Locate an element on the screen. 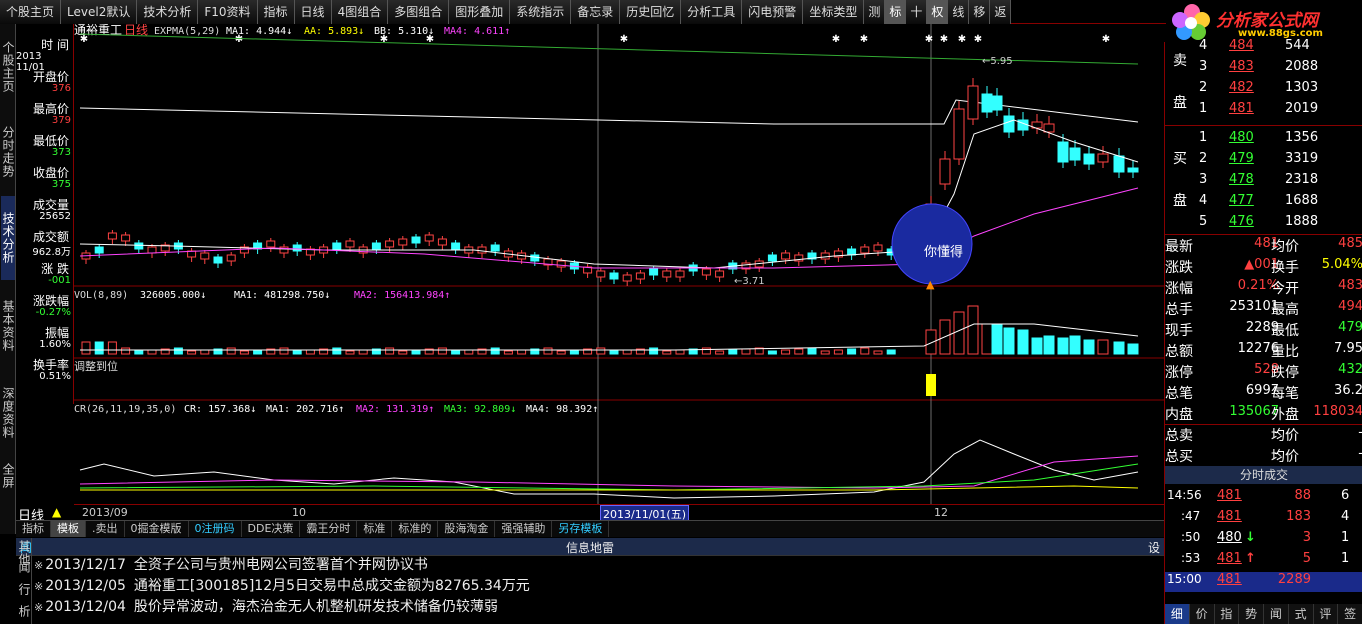  template-tab-11: 另存模板 is located at coordinates (581, 529).